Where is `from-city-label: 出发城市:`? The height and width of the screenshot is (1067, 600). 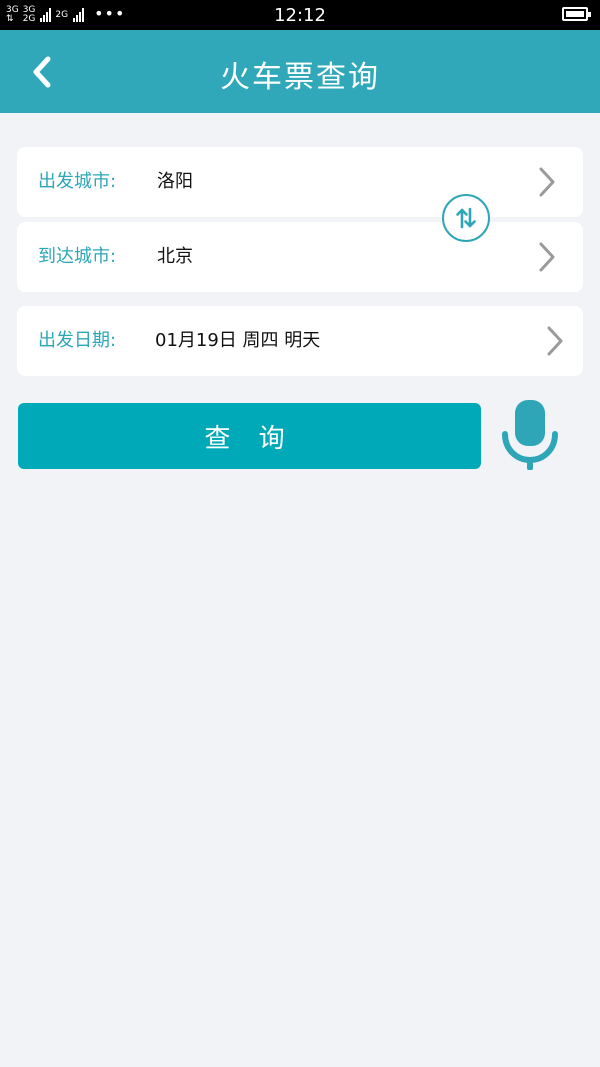
from-city-label: 出发城市: is located at coordinates (77, 181).